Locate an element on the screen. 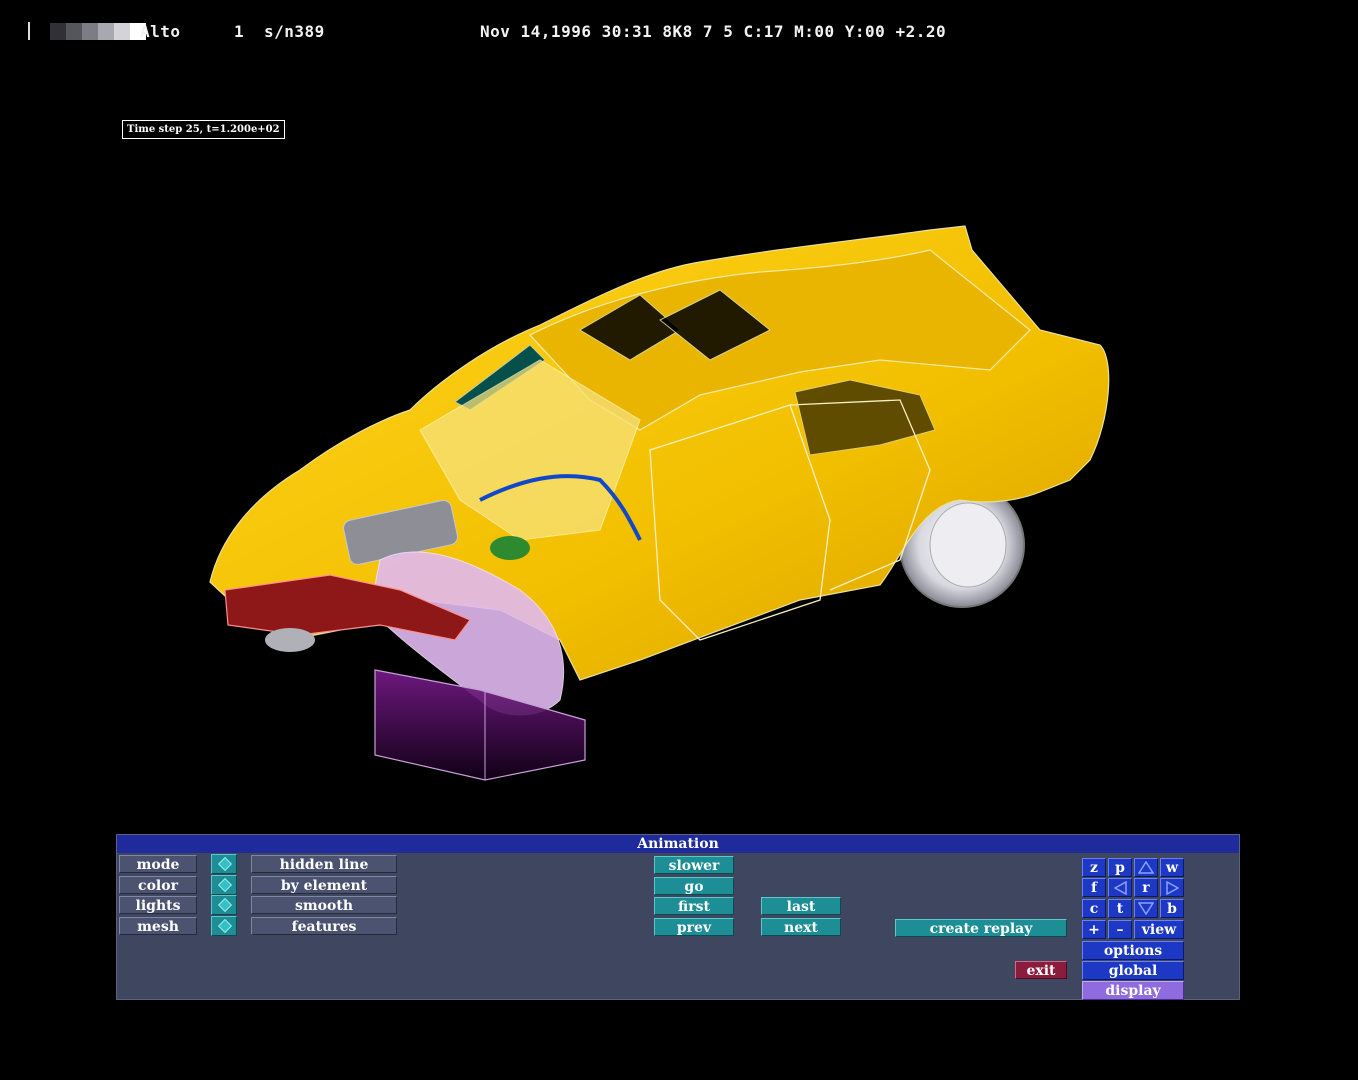 The height and width of the screenshot is (1080, 1358). slower-button: slower is located at coordinates (694, 865).